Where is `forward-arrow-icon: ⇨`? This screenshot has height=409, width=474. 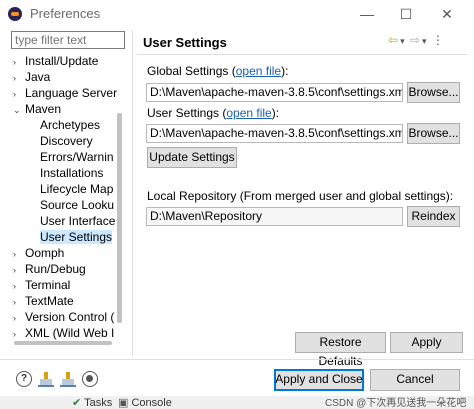
forward-arrow-icon: ⇨ is located at coordinates (415, 40).